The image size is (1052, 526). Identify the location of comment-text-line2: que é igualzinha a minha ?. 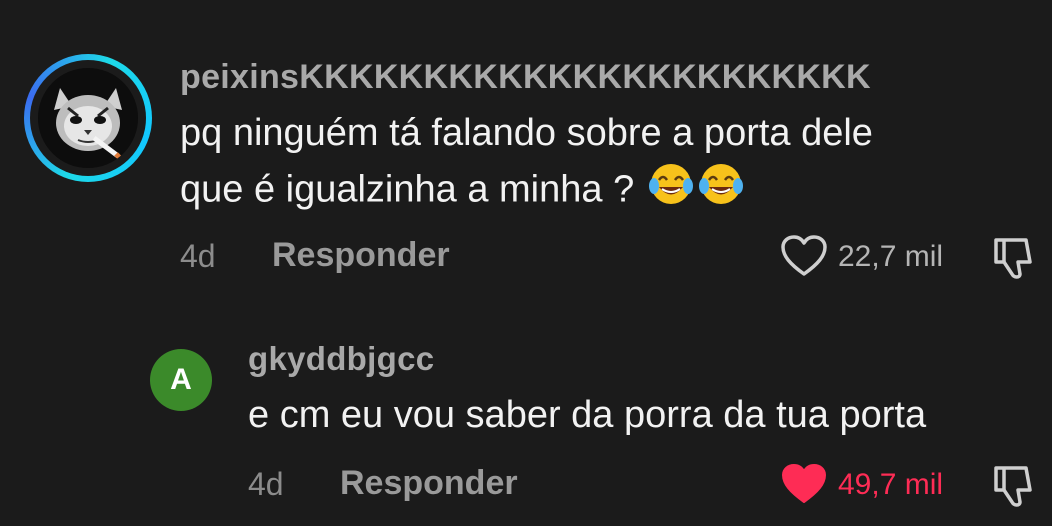
(407, 189).